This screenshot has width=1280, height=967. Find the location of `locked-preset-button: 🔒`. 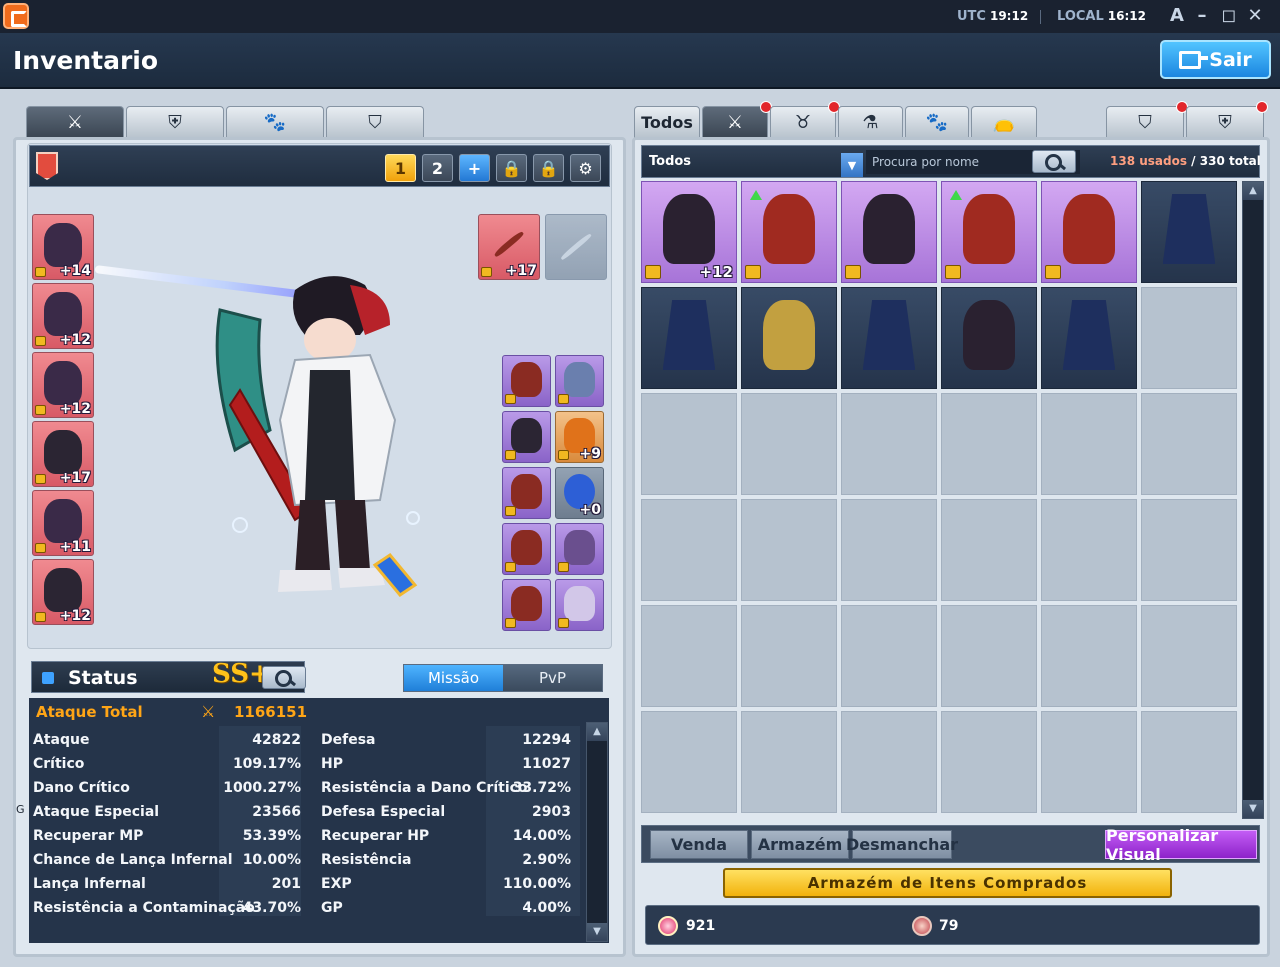

locked-preset-button: 🔒 is located at coordinates (511, 168).